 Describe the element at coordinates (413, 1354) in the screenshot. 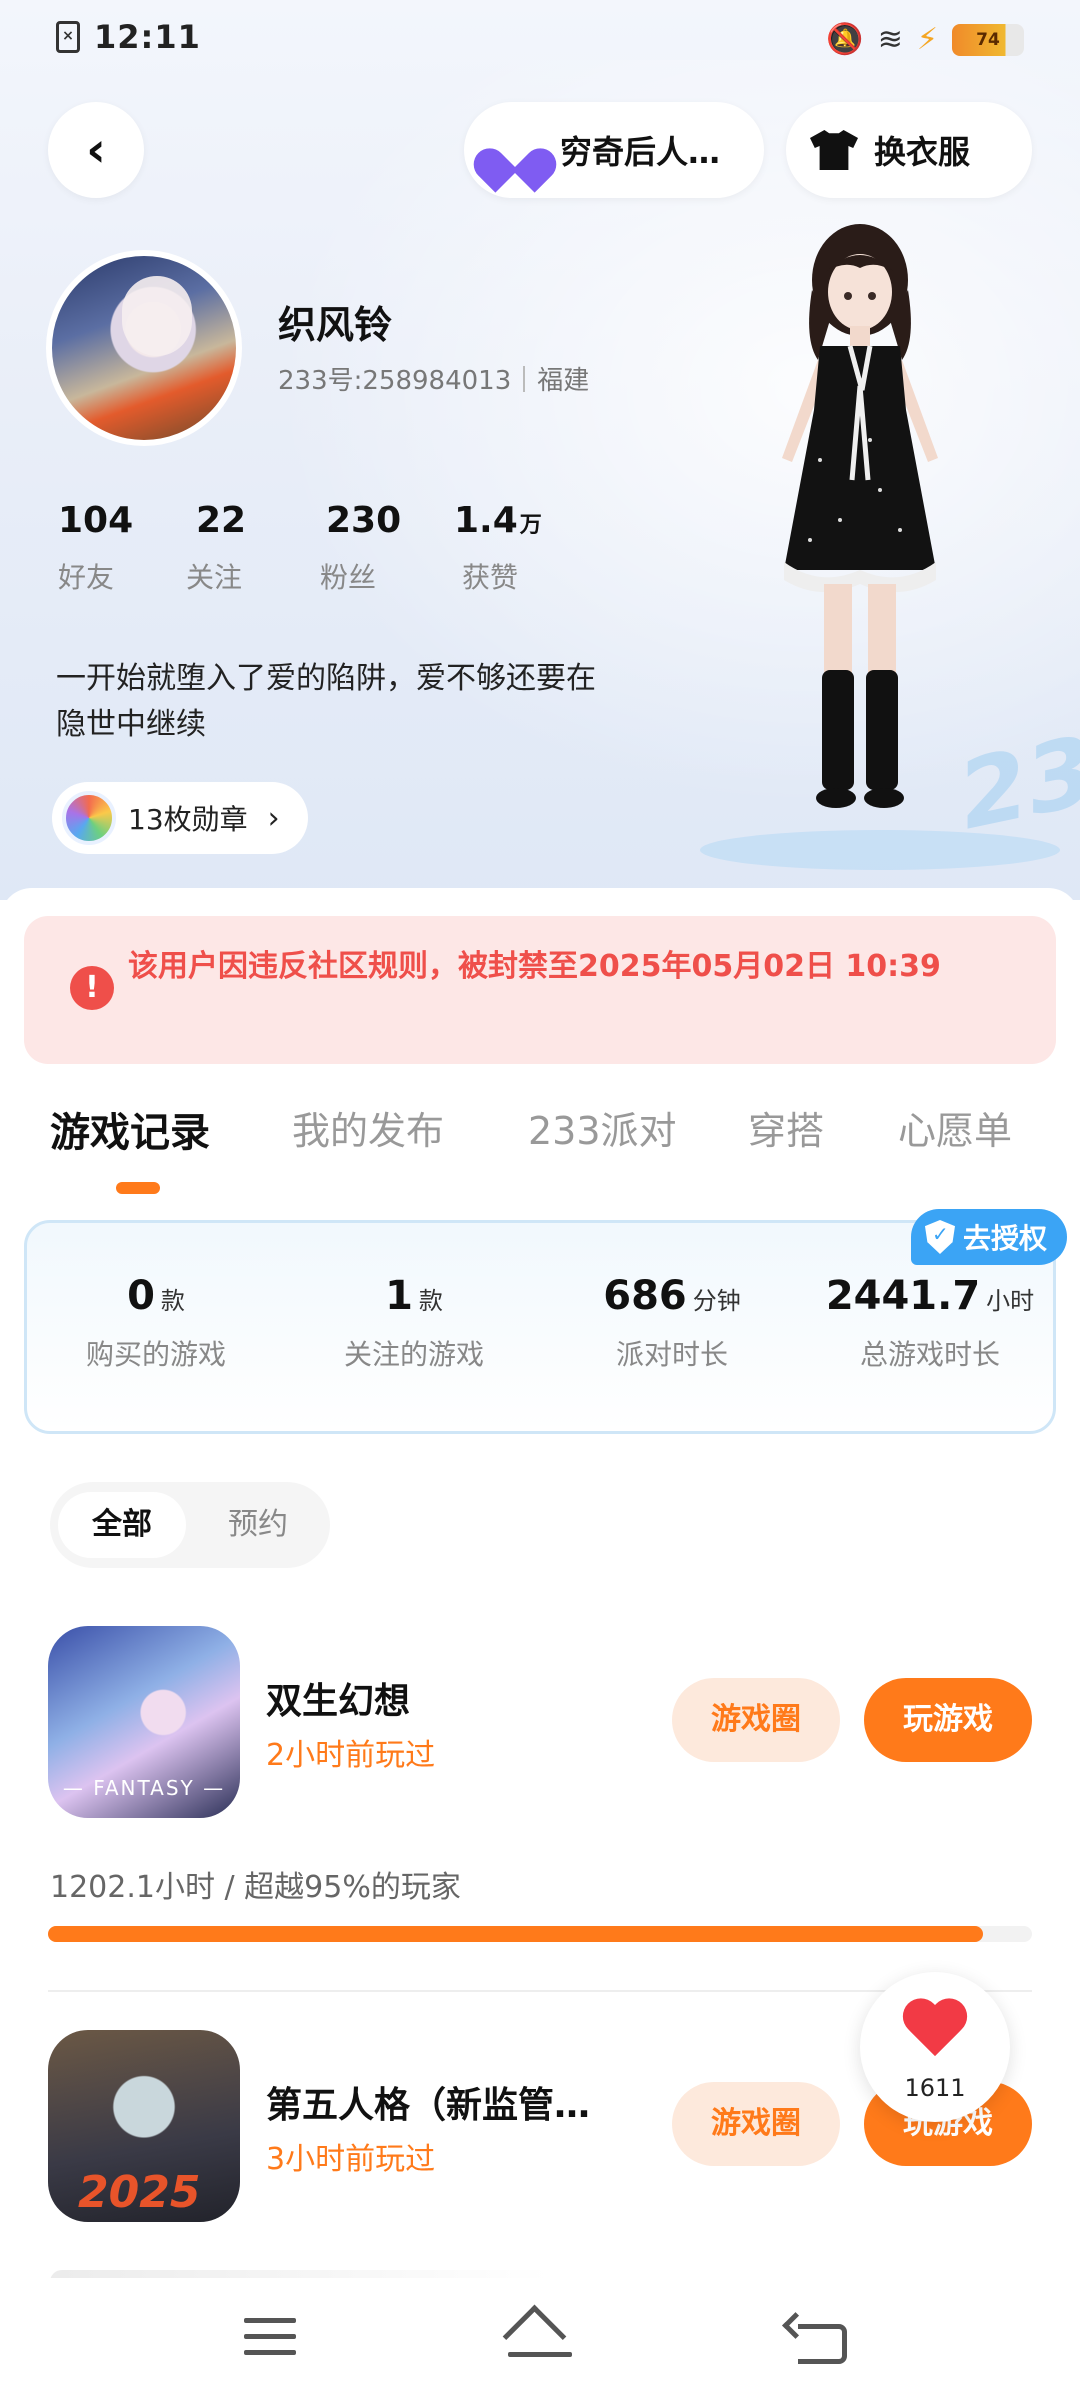

I see `summary-label: 关注的游戏` at that location.